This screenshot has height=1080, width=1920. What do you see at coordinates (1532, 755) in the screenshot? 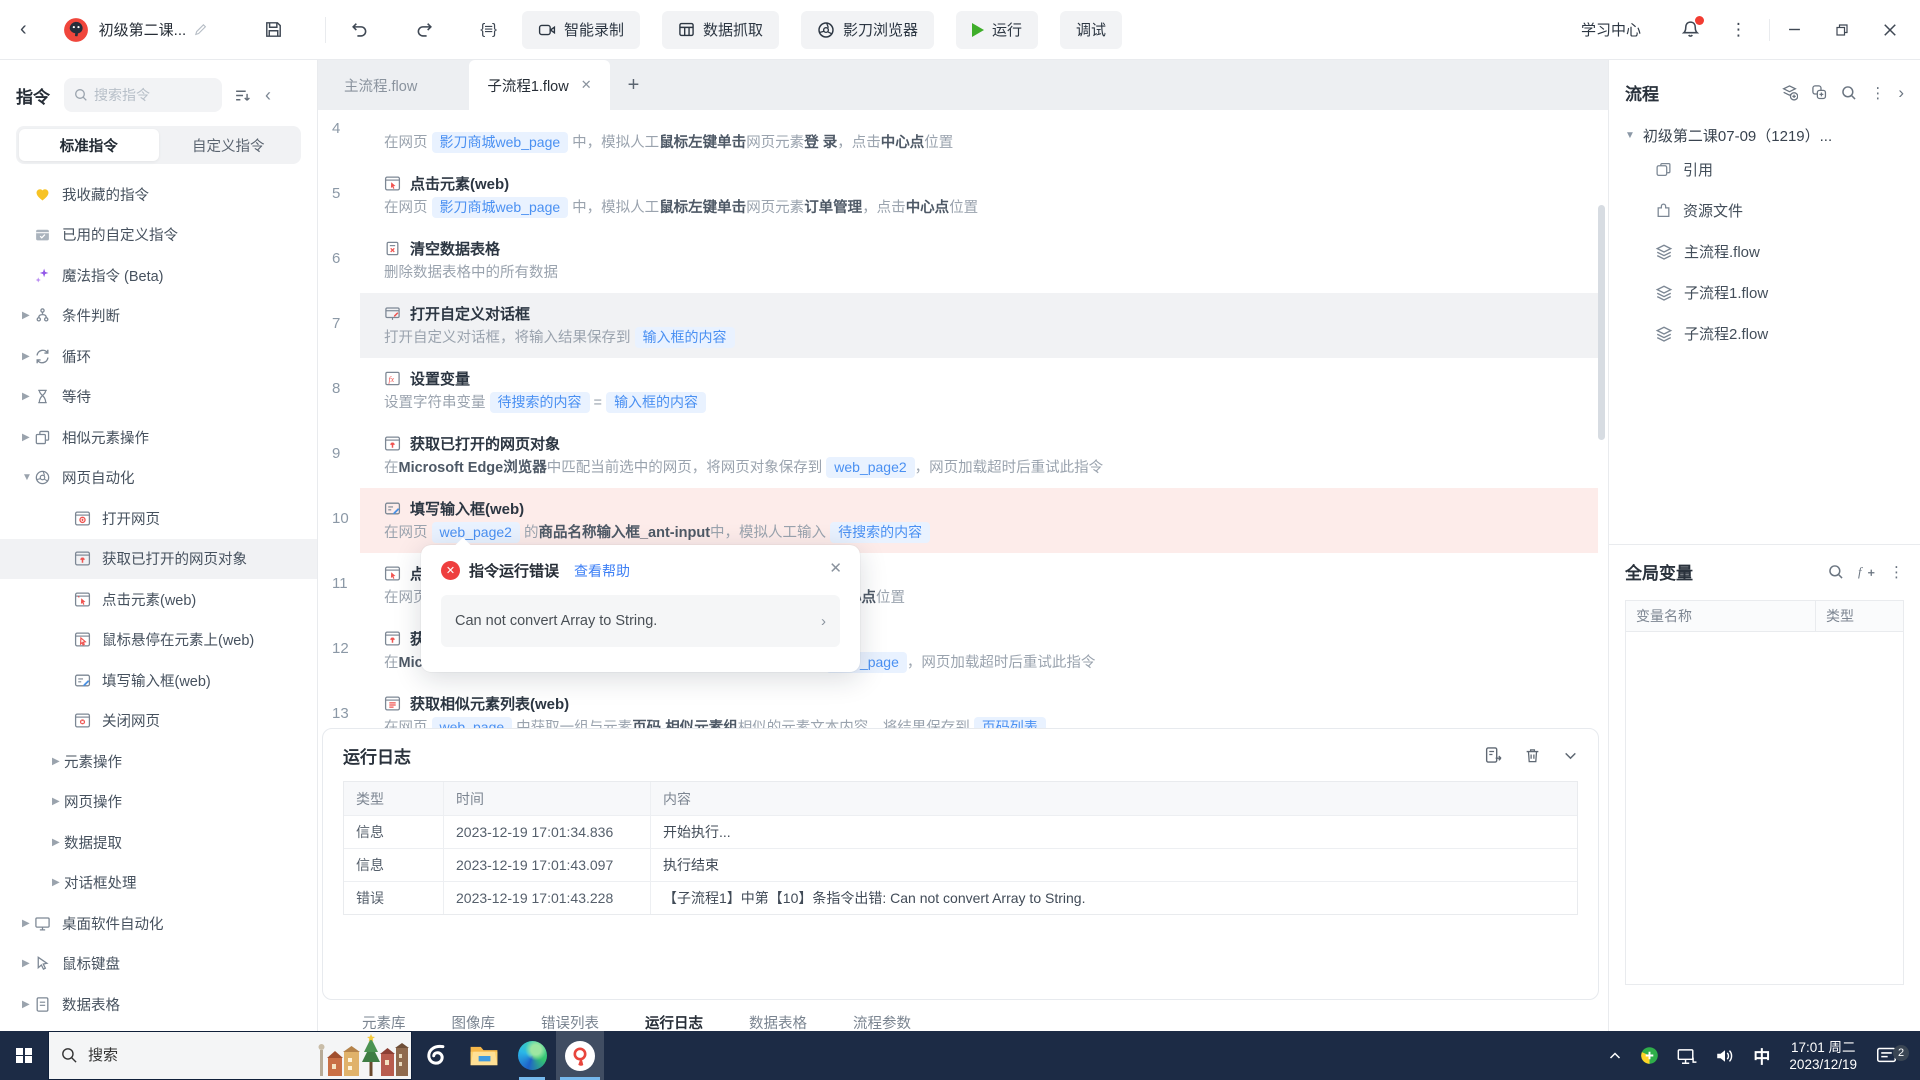
I see `clear-log-icon` at bounding box center [1532, 755].